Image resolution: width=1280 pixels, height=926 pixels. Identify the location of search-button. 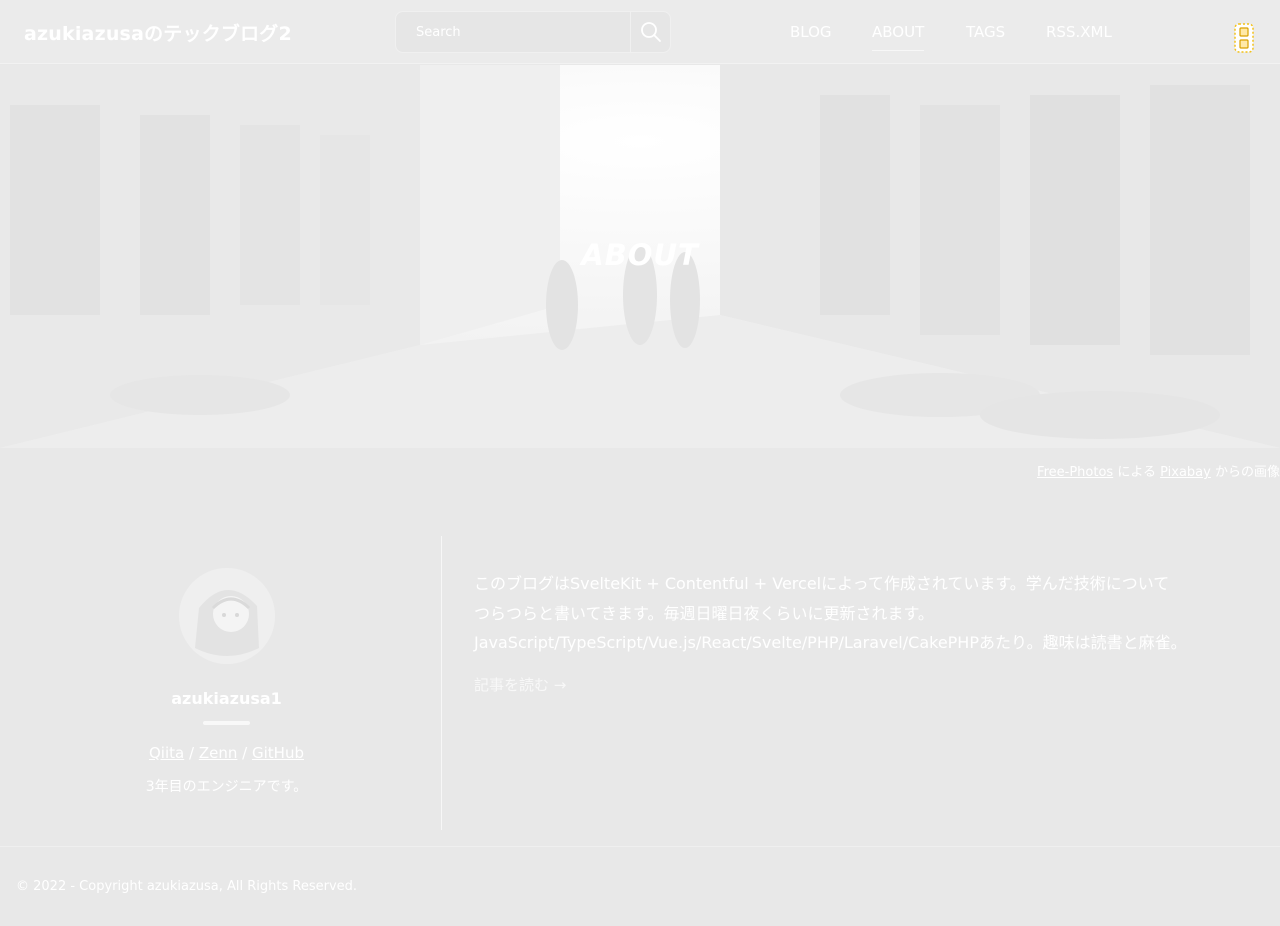
(650, 32).